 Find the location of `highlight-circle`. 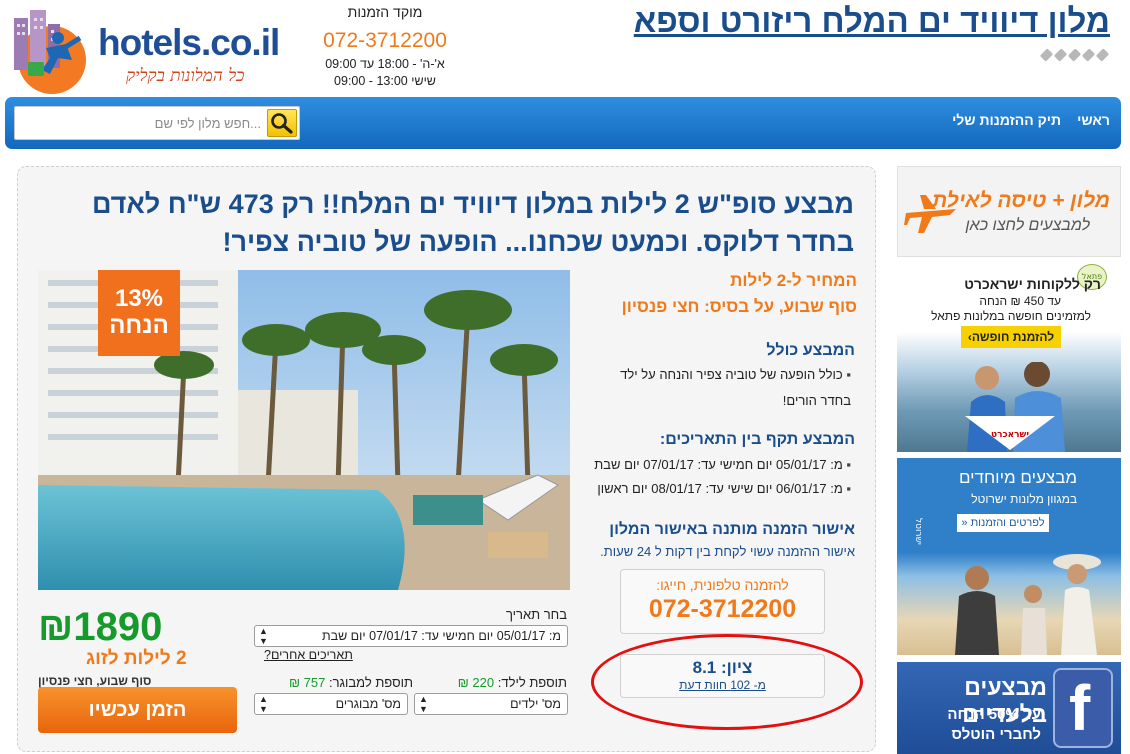

highlight-circle is located at coordinates (727, 682).